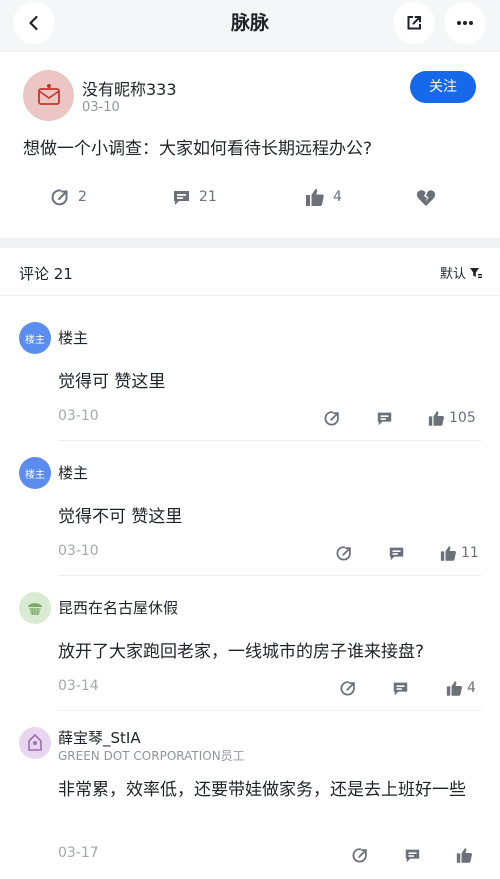  Describe the element at coordinates (78, 686) in the screenshot. I see `comment-date: 03-14` at that location.